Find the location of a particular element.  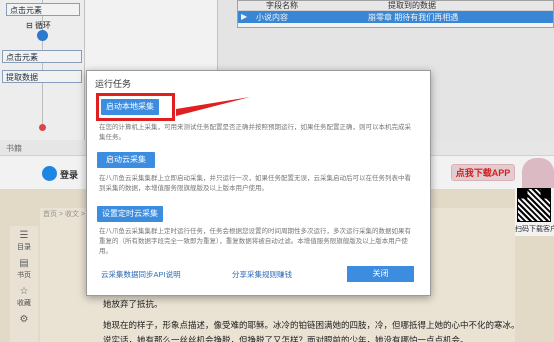

api-docs-link: 云采集数据同步API说明 is located at coordinates (141, 274).